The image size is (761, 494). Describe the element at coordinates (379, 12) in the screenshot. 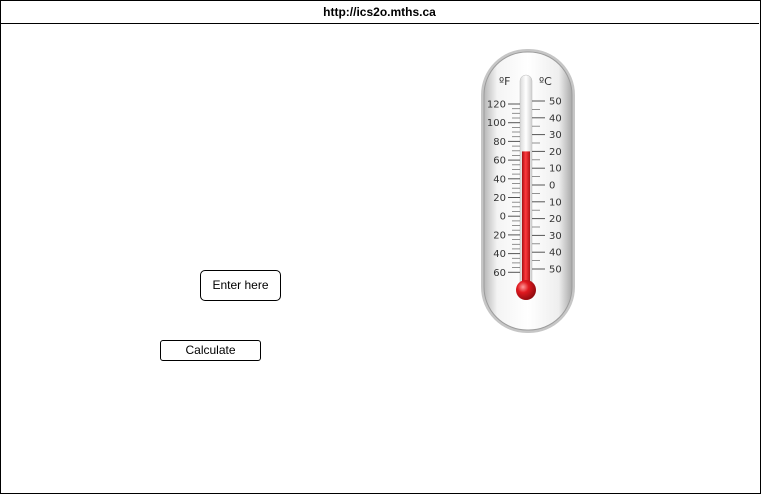

I see `url-bar: http://ics2o.mths.ca` at that location.